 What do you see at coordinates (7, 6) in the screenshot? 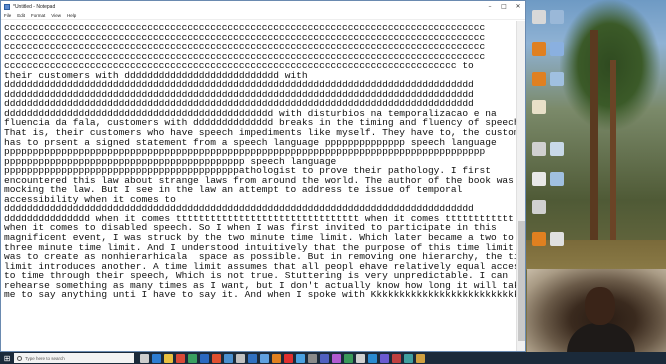
I see `notepad-icon` at bounding box center [7, 6].